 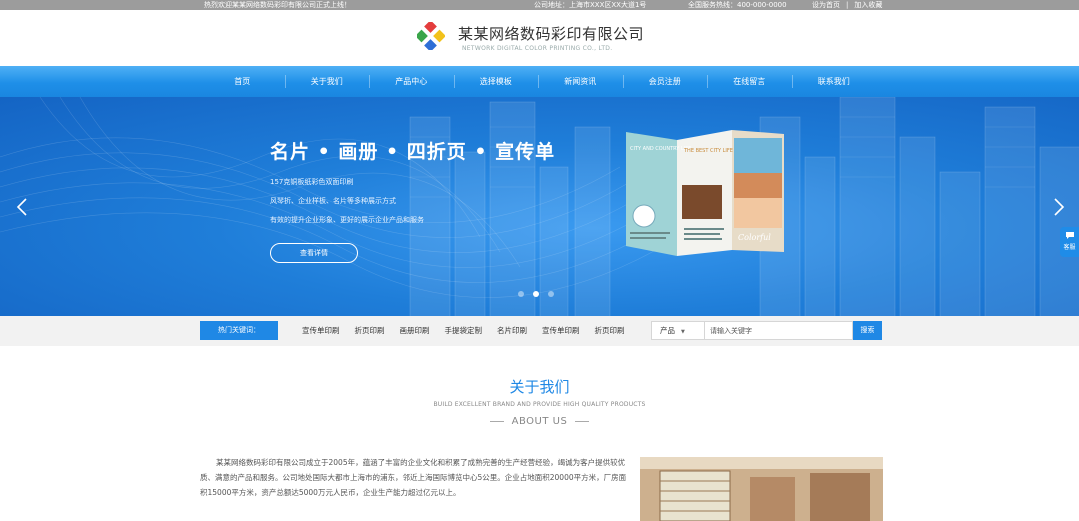 I want to click on add-favorite-link: 加入收藏, so click(x=868, y=5).